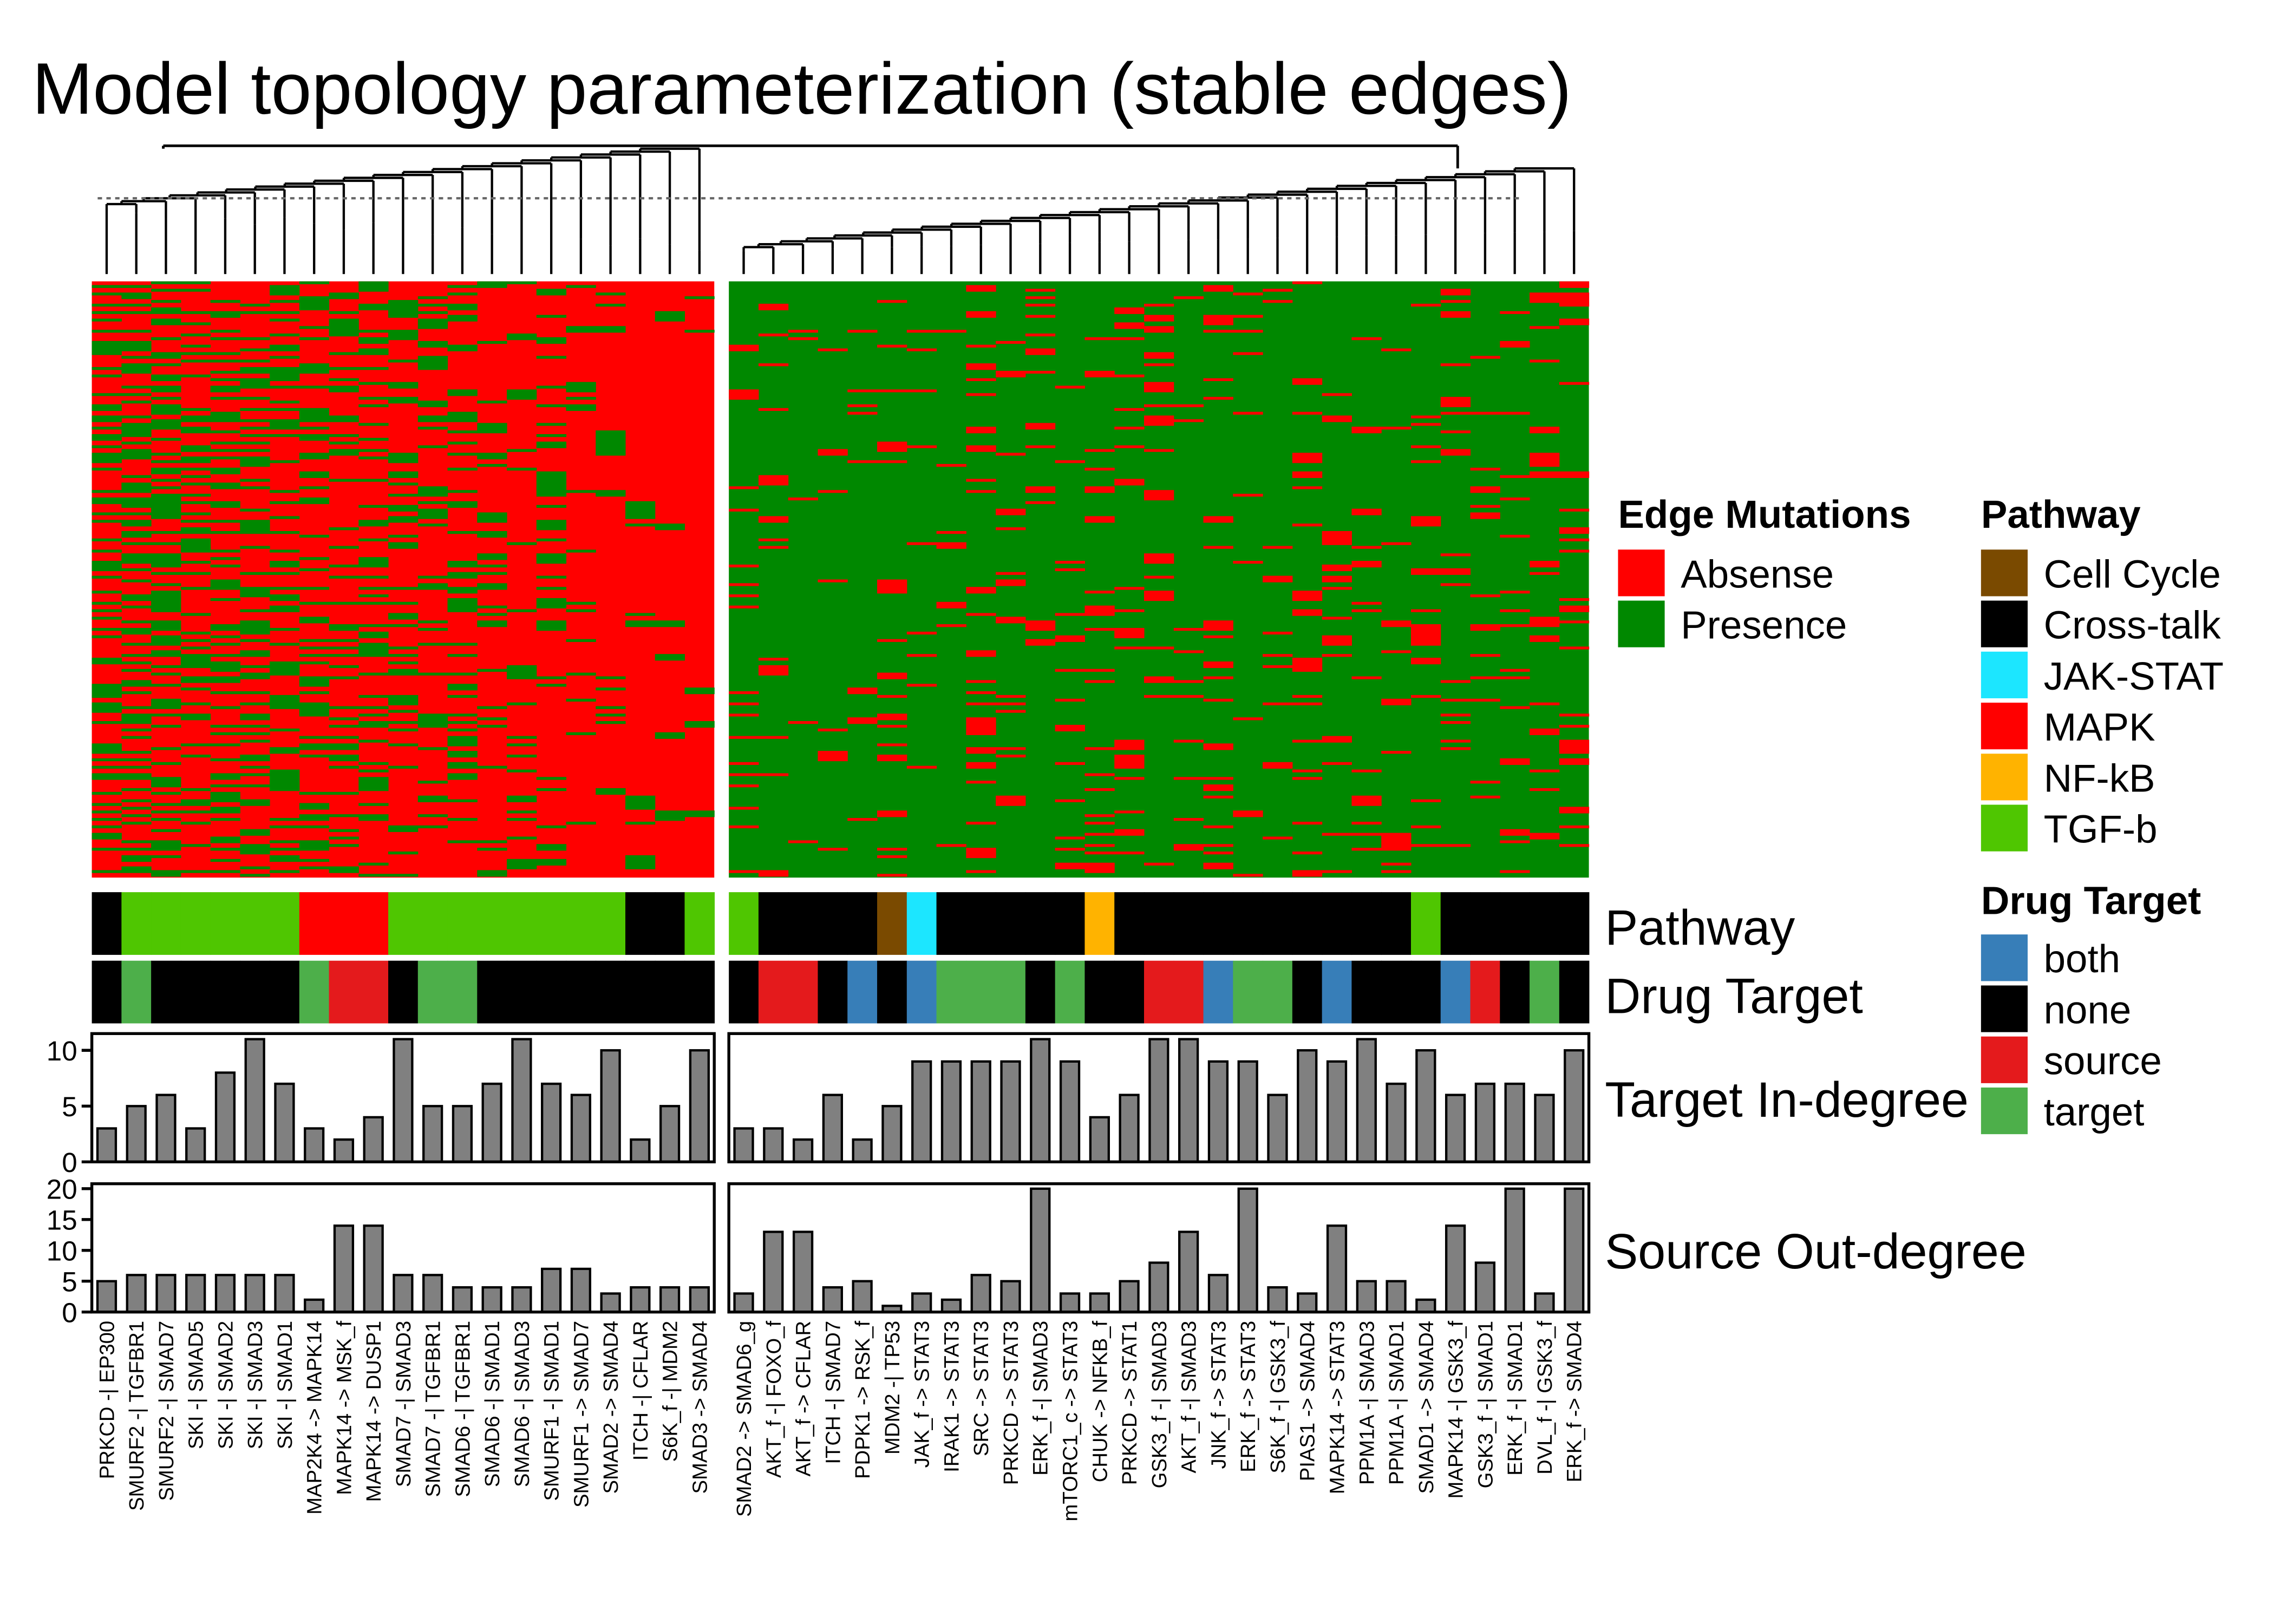 Image resolution: width=2274 pixels, height=1624 pixels. Describe the element at coordinates (611, 1407) in the screenshot. I see `column-label: SMAD2 -> SMAD4` at that location.